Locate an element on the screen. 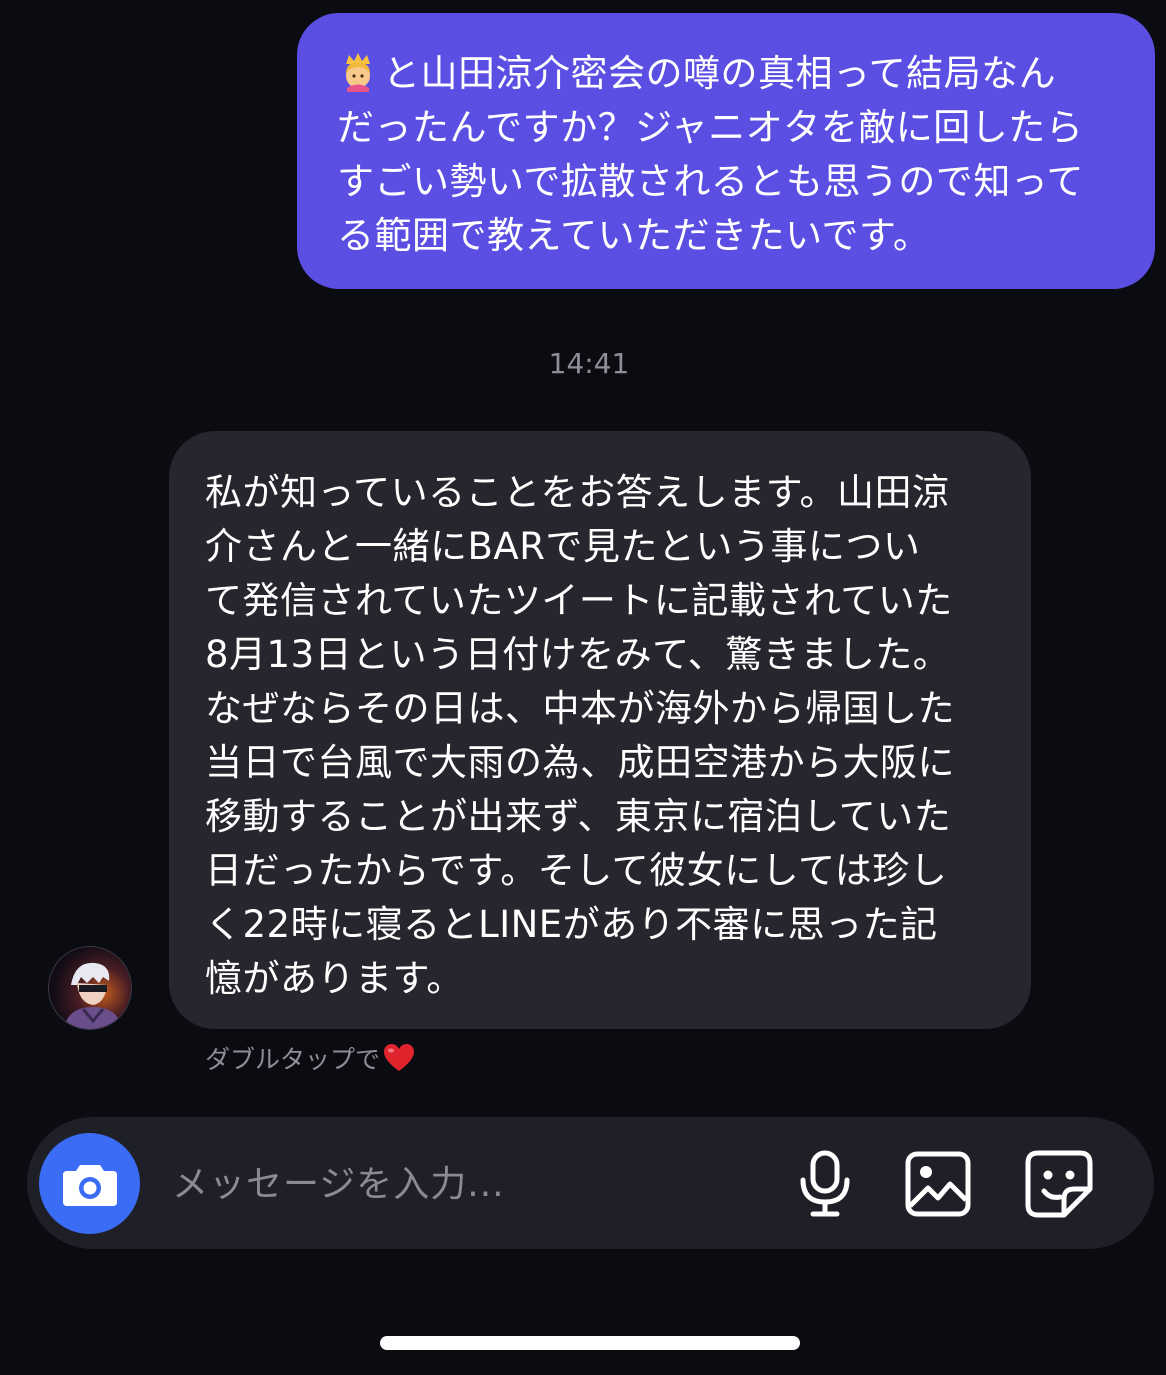 The width and height of the screenshot is (1166, 1375). camera-button is located at coordinates (89, 1183).